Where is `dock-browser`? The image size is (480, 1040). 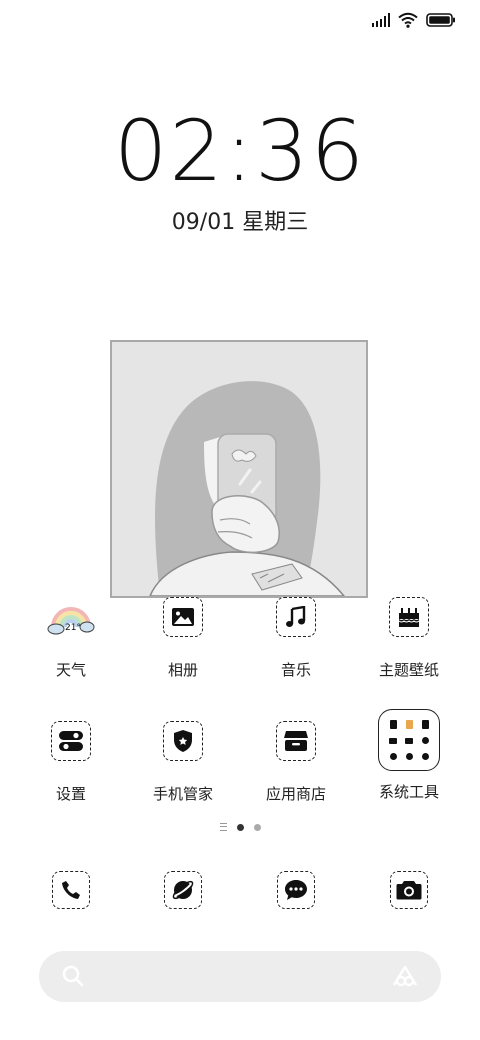 dock-browser is located at coordinates (183, 890).